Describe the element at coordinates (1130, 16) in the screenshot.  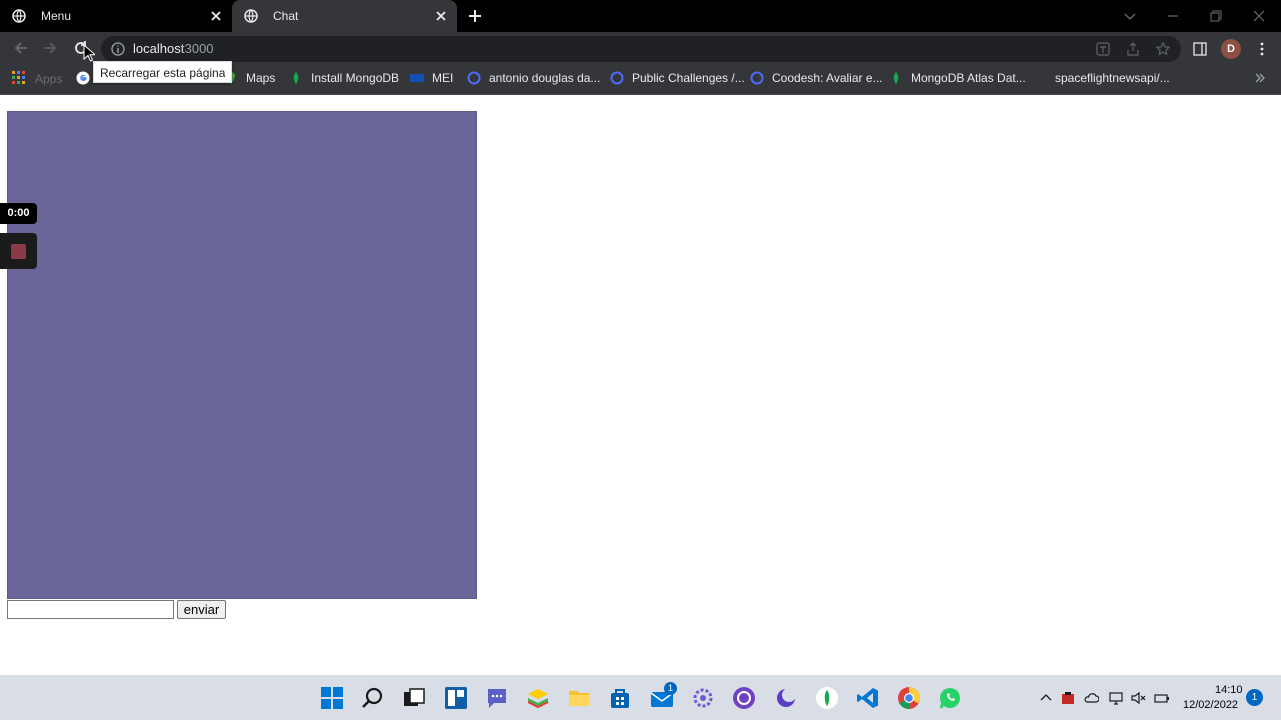
I see `chevron-down-icon` at that location.